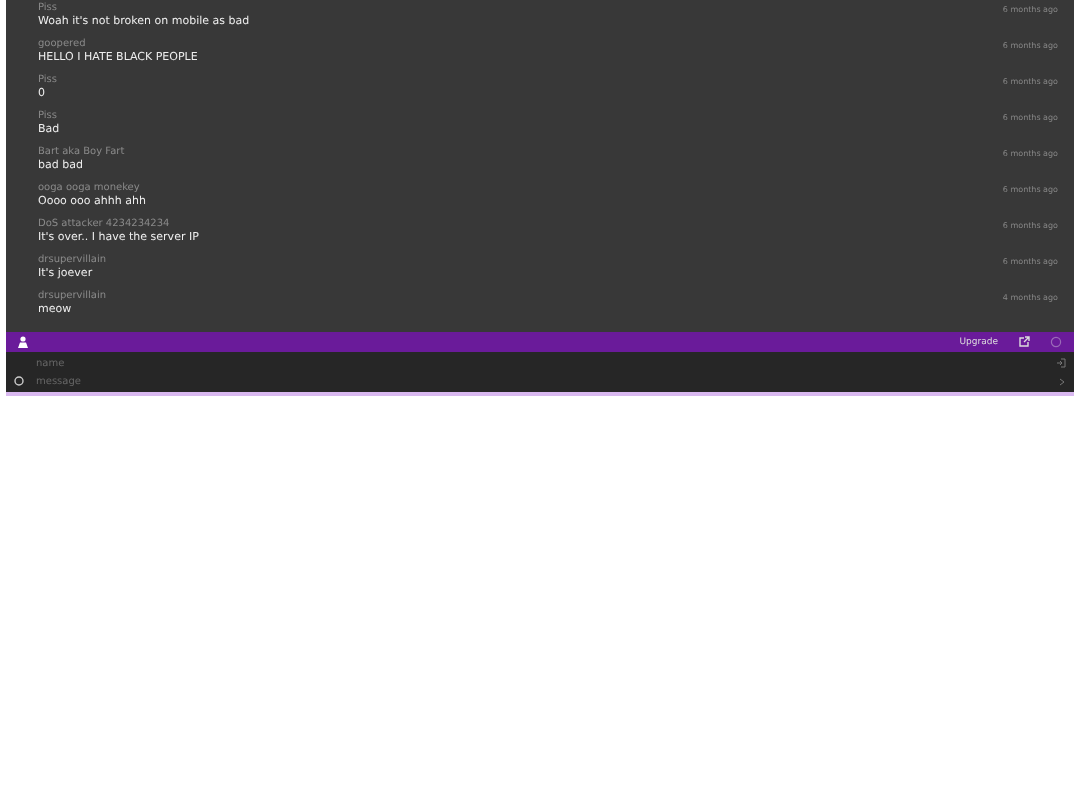 Image resolution: width=1080 pixels, height=810 pixels. I want to click on external-link-icon, so click(1024, 342).